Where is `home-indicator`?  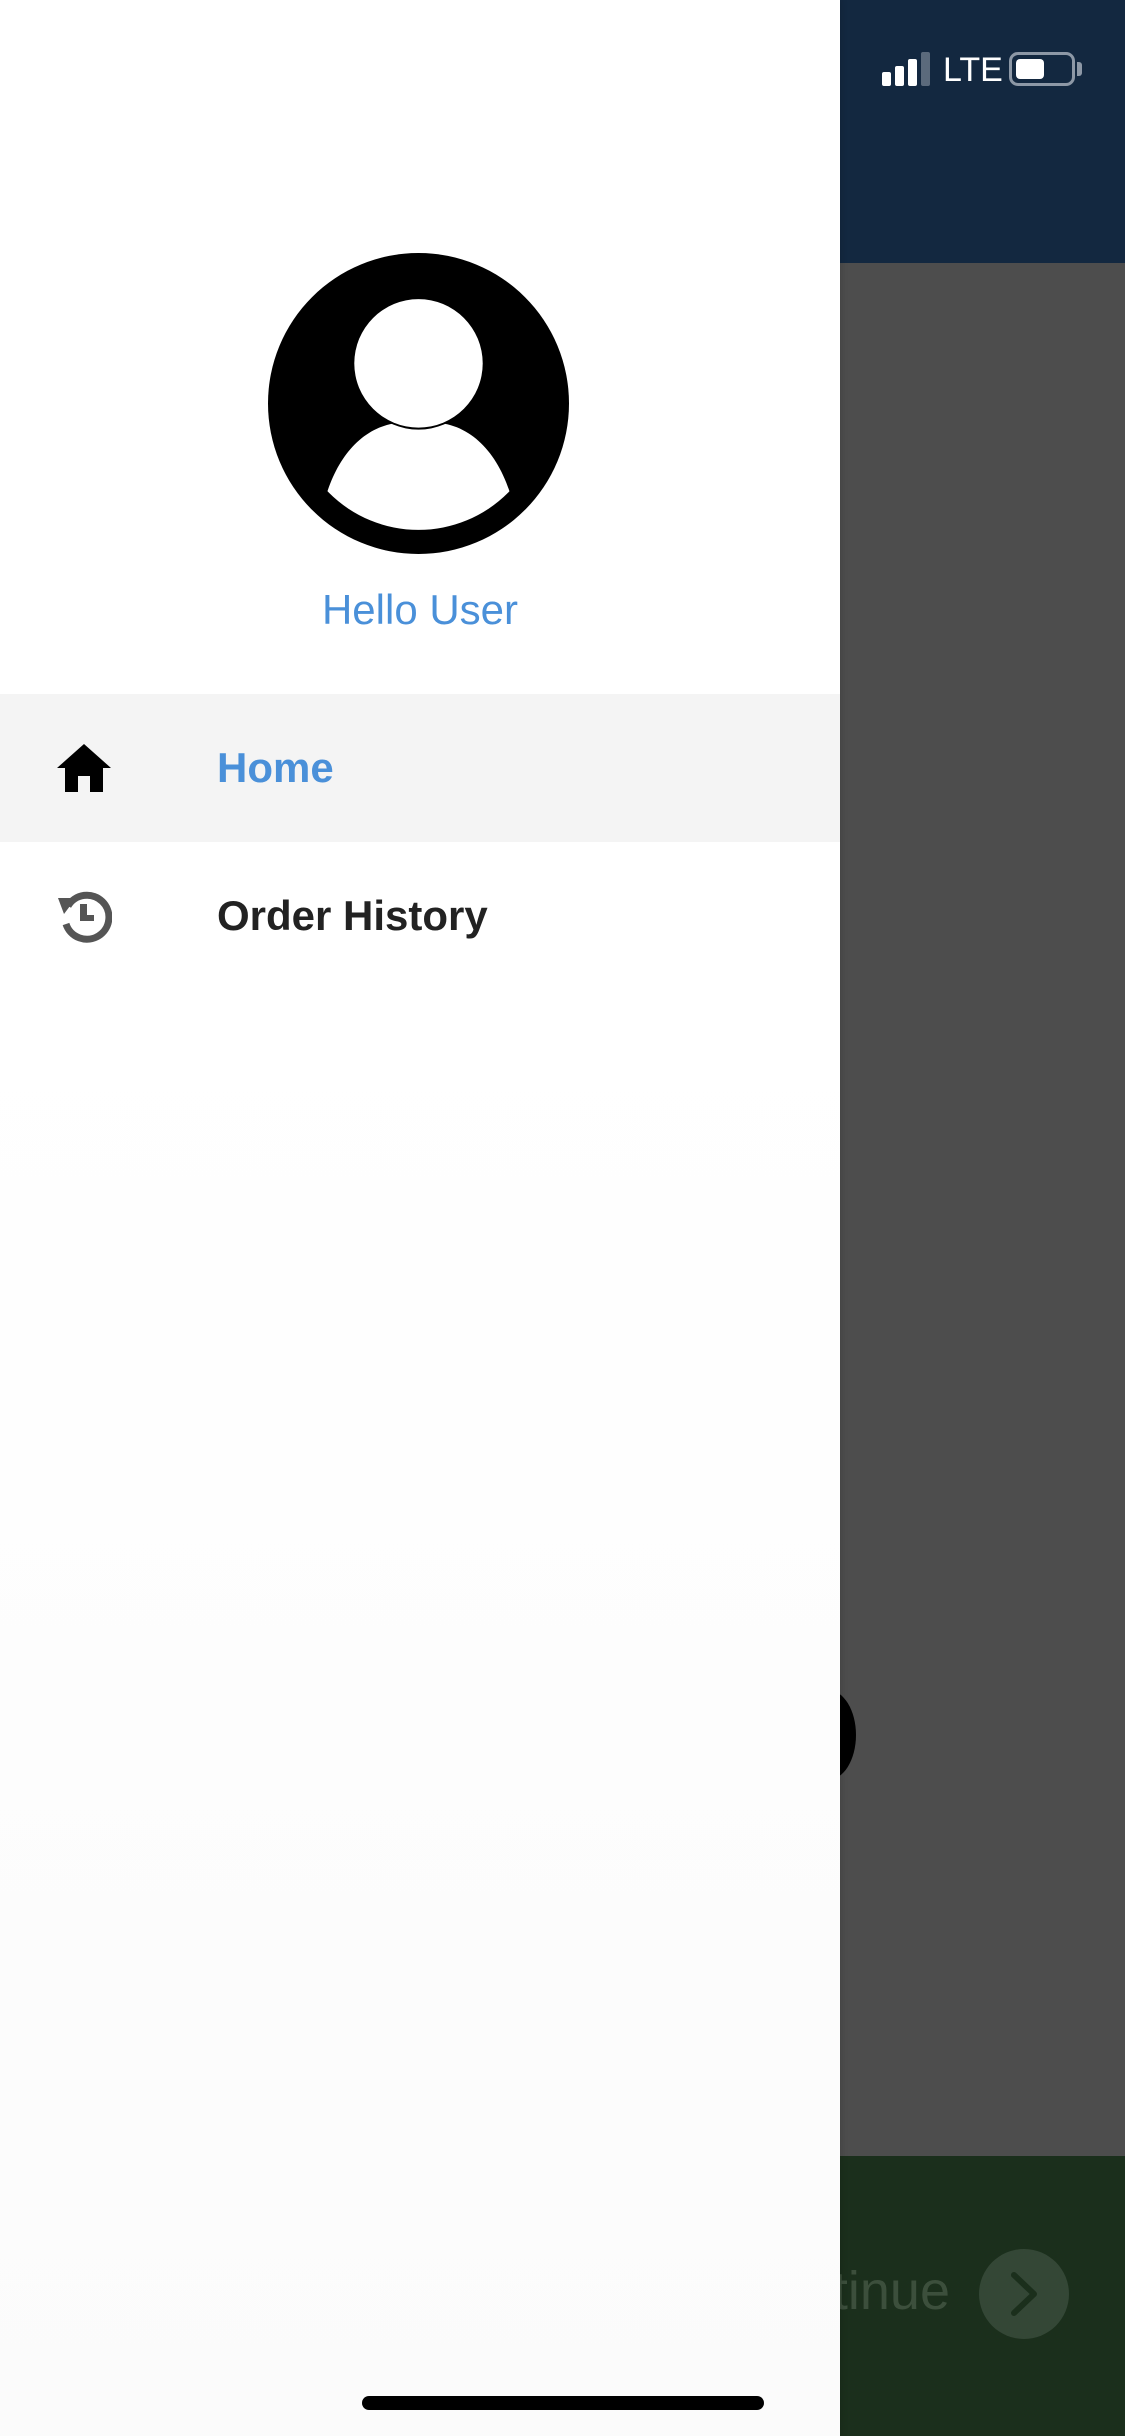 home-indicator is located at coordinates (563, 2403).